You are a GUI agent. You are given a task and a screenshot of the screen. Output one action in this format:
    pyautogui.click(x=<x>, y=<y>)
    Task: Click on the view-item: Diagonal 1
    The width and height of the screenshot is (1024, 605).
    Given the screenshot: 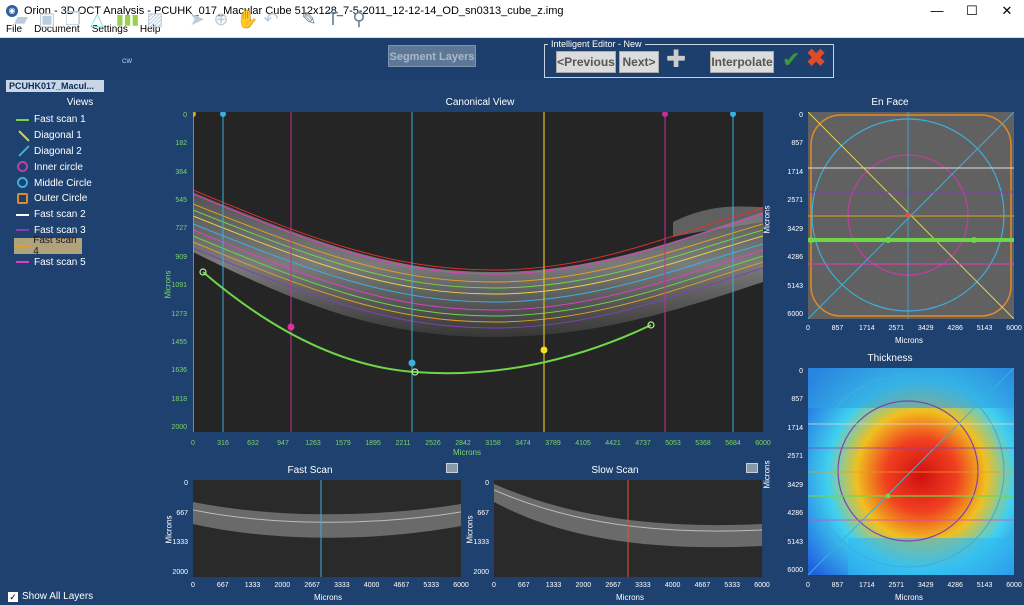 What is the action you would take?
    pyautogui.click(x=89, y=136)
    